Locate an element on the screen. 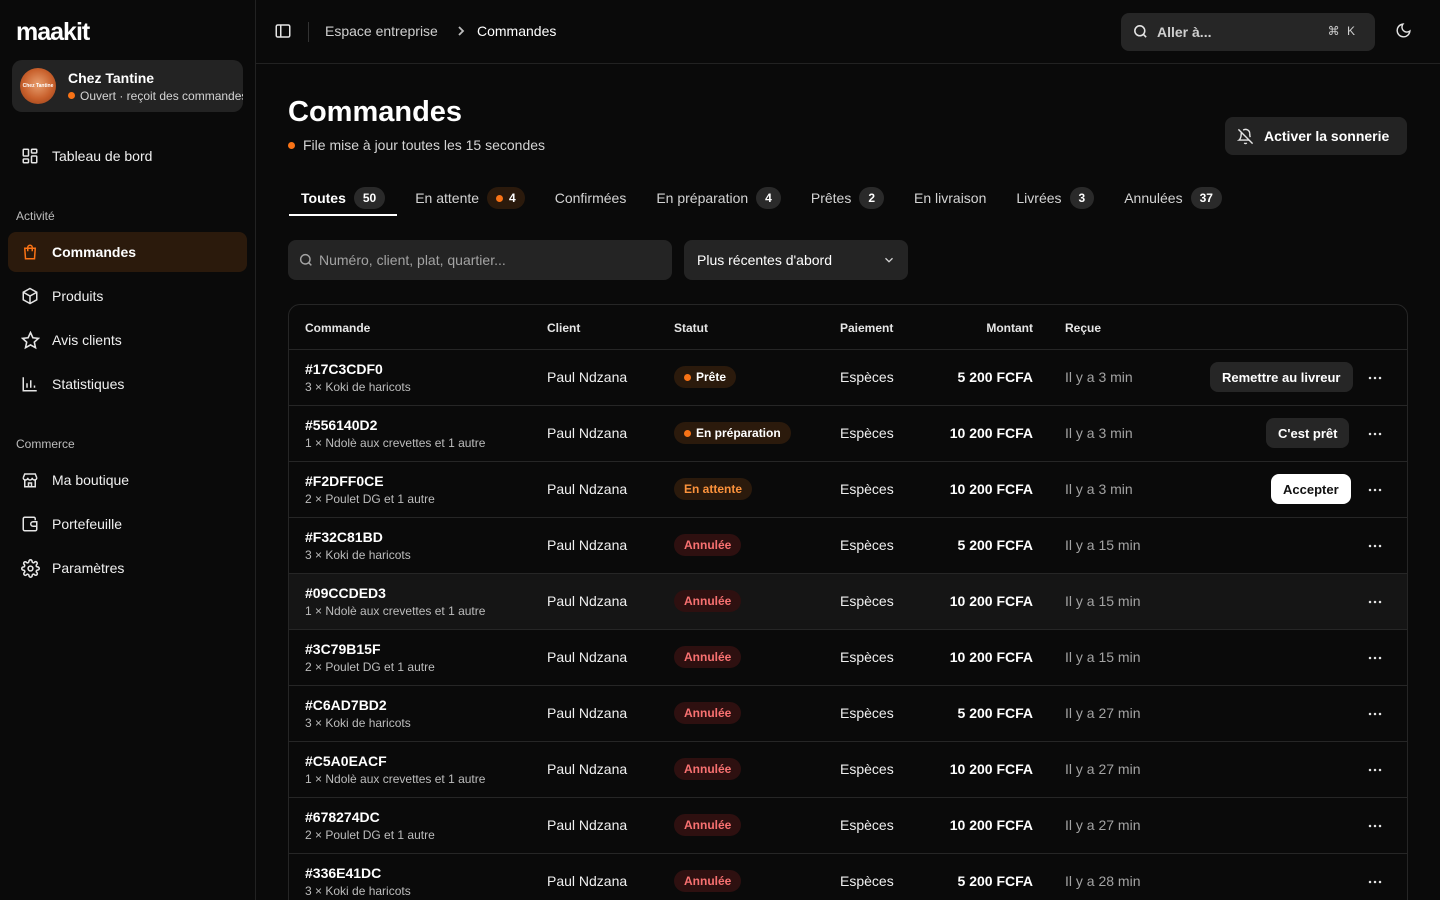  sidebar-item-settings: Paramètres is located at coordinates (127, 568).